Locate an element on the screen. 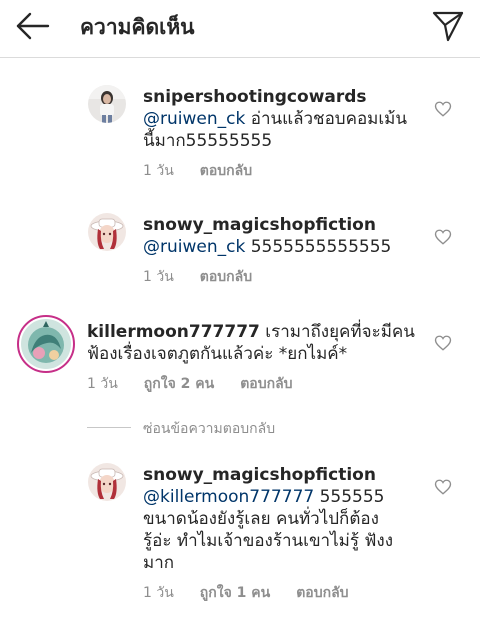 This screenshot has height=625, width=480. arrow-left-icon is located at coordinates (33, 26).